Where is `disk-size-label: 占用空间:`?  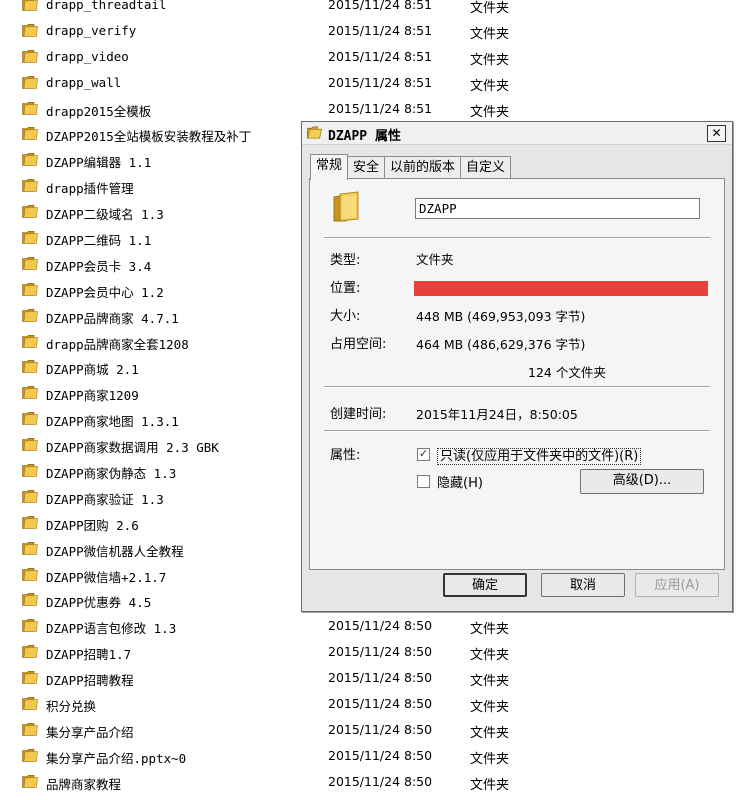 disk-size-label: 占用空间: is located at coordinates (358, 344).